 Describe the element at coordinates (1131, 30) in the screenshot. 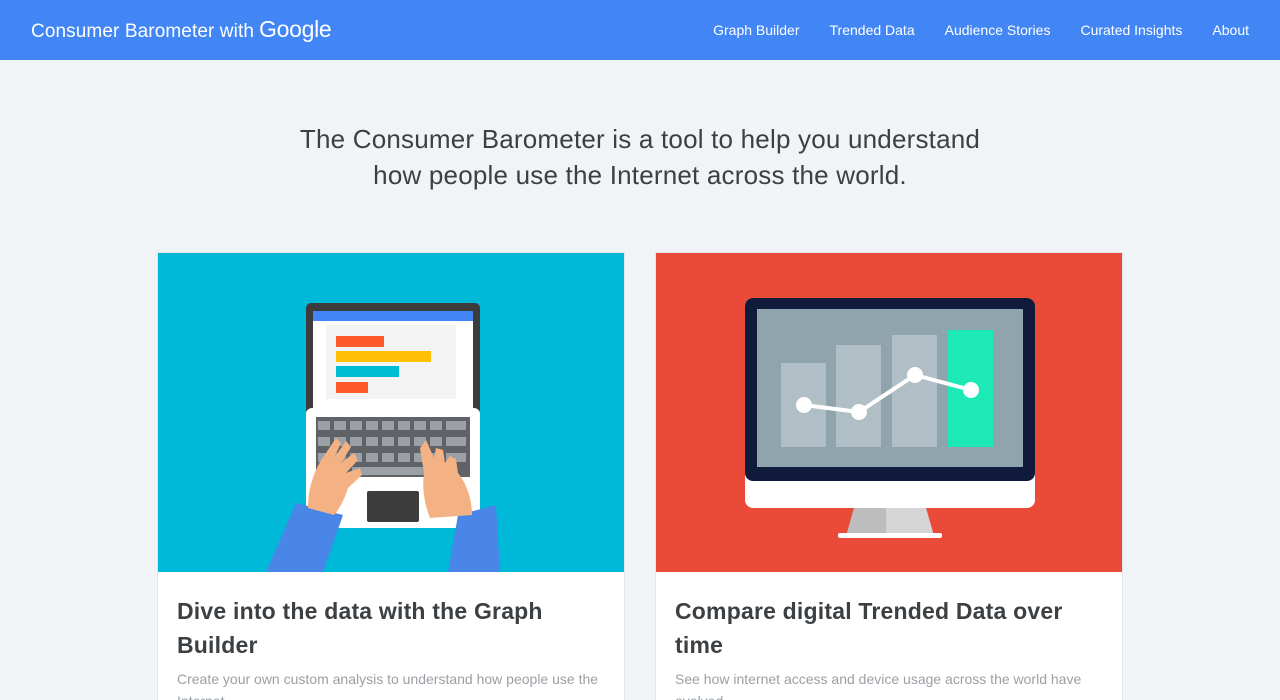

I see `nav-curated-insights: Curated Insights` at that location.